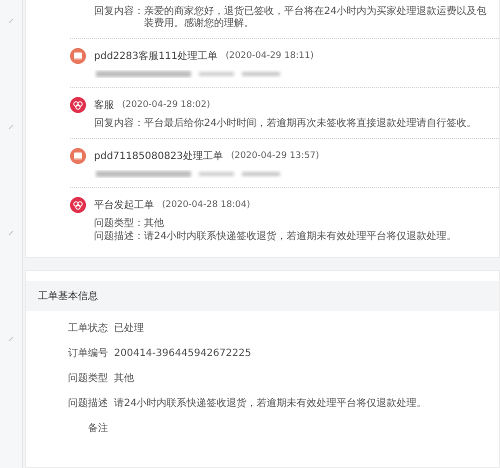 The height and width of the screenshot is (468, 500). What do you see at coordinates (97, 429) in the screenshot?
I see `field-label: 备注` at bounding box center [97, 429].